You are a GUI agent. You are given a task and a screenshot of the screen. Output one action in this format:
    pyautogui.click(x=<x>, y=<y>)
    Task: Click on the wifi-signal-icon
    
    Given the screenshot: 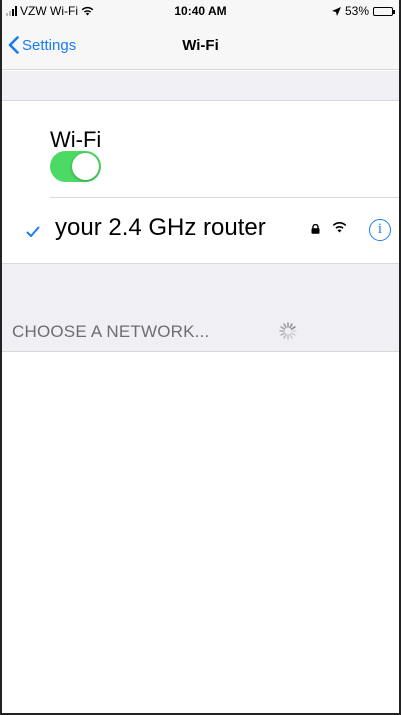 What is the action you would take?
    pyautogui.click(x=339, y=227)
    